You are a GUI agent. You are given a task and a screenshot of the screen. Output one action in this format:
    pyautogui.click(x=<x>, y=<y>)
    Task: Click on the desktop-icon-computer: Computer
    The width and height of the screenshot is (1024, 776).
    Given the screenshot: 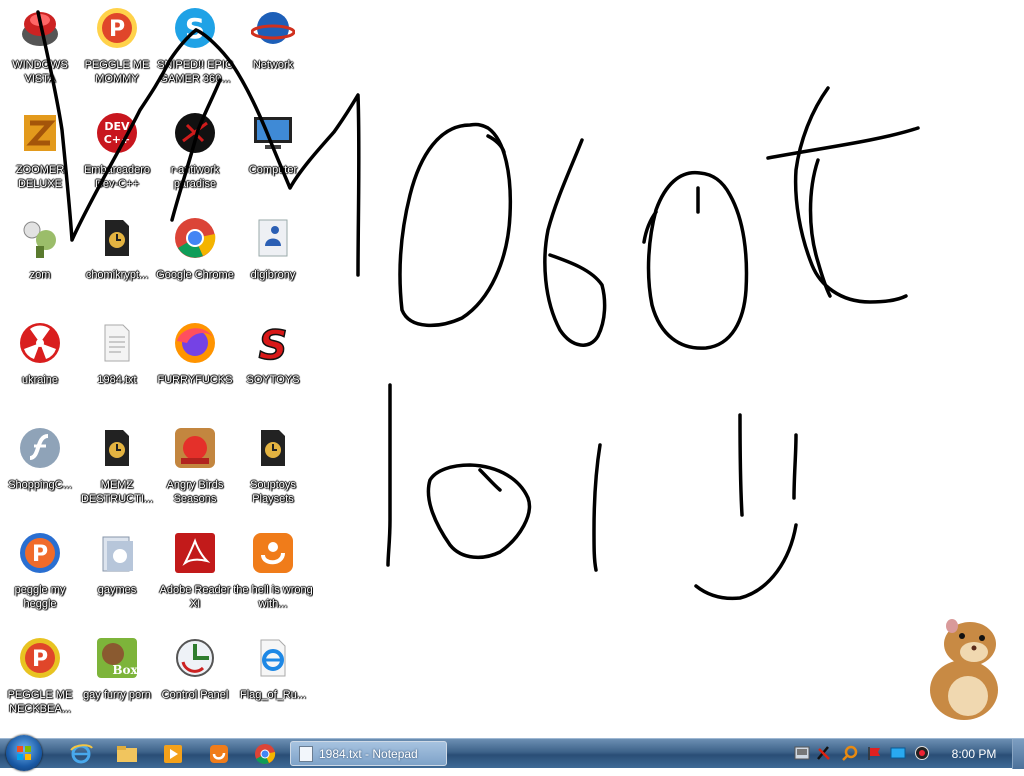 What is the action you would take?
    pyautogui.click(x=273, y=157)
    